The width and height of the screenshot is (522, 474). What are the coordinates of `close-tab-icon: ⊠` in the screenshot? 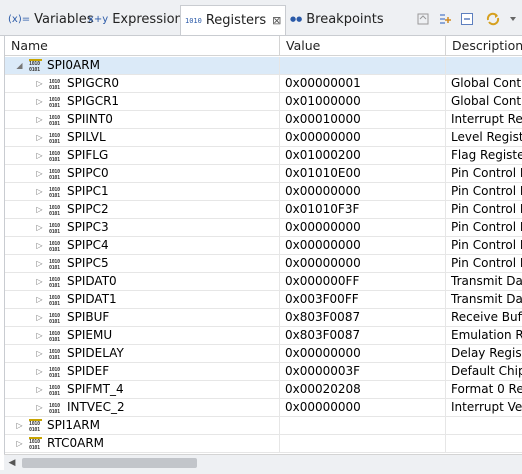 It's located at (276, 20).